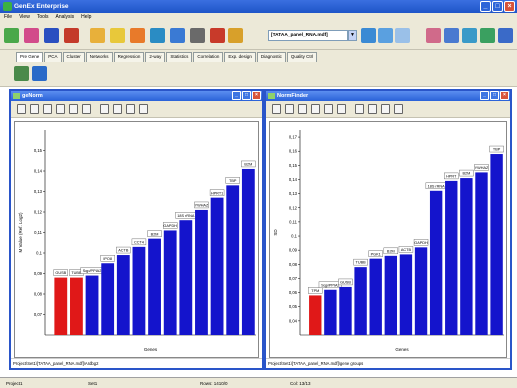  I want to click on menu-analysis: Analysis, so click(65, 18).